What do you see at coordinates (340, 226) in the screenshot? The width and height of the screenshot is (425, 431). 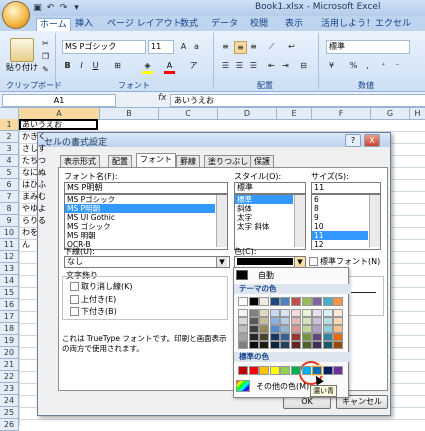 I see `size-list-item: 10` at bounding box center [340, 226].